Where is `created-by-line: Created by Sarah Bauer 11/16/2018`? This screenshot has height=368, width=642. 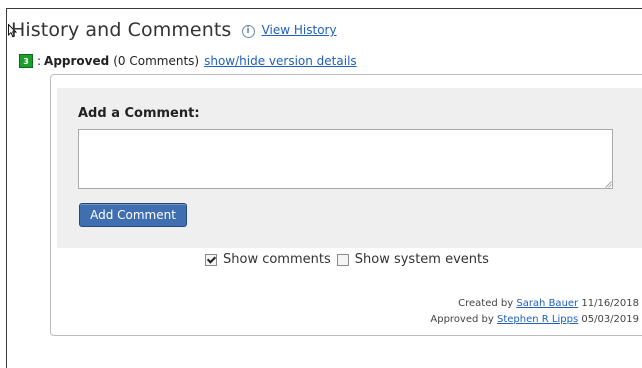 created-by-line: Created by Sarah Bauer 11/16/2018 is located at coordinates (534, 304).